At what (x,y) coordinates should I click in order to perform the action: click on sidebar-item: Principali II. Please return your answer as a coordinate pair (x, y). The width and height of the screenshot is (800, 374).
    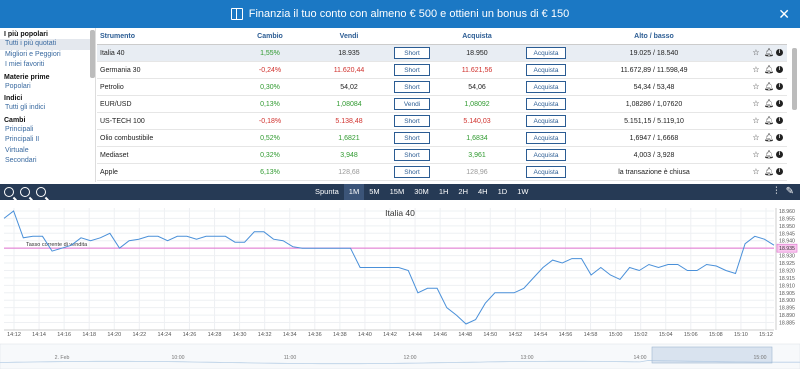
    Looking at the image, I should click on (47, 140).